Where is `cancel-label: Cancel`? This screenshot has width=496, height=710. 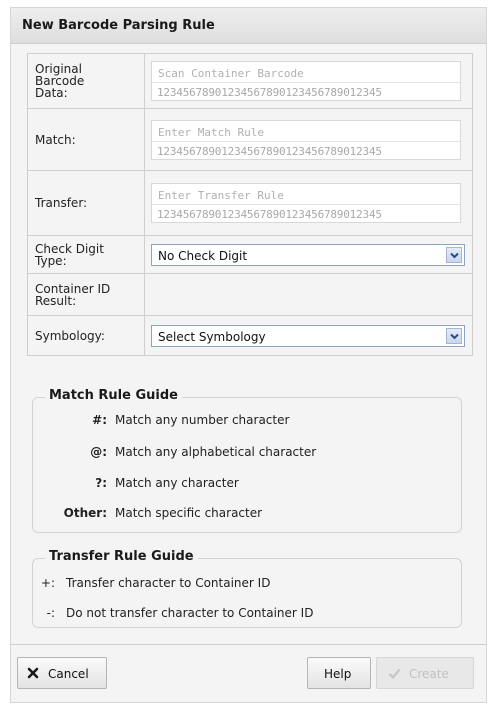 cancel-label: Cancel is located at coordinates (68, 674).